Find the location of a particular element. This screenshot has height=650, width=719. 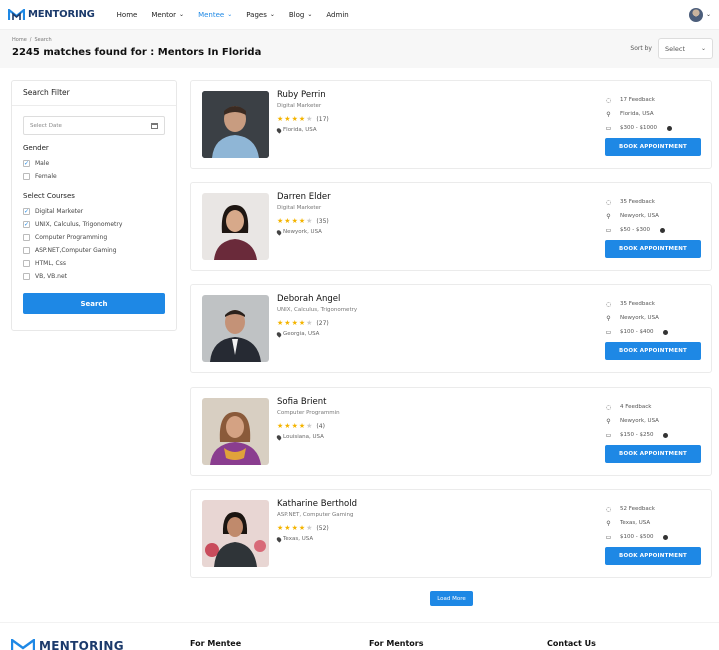

location-text: Georgia, USA is located at coordinates (301, 334).